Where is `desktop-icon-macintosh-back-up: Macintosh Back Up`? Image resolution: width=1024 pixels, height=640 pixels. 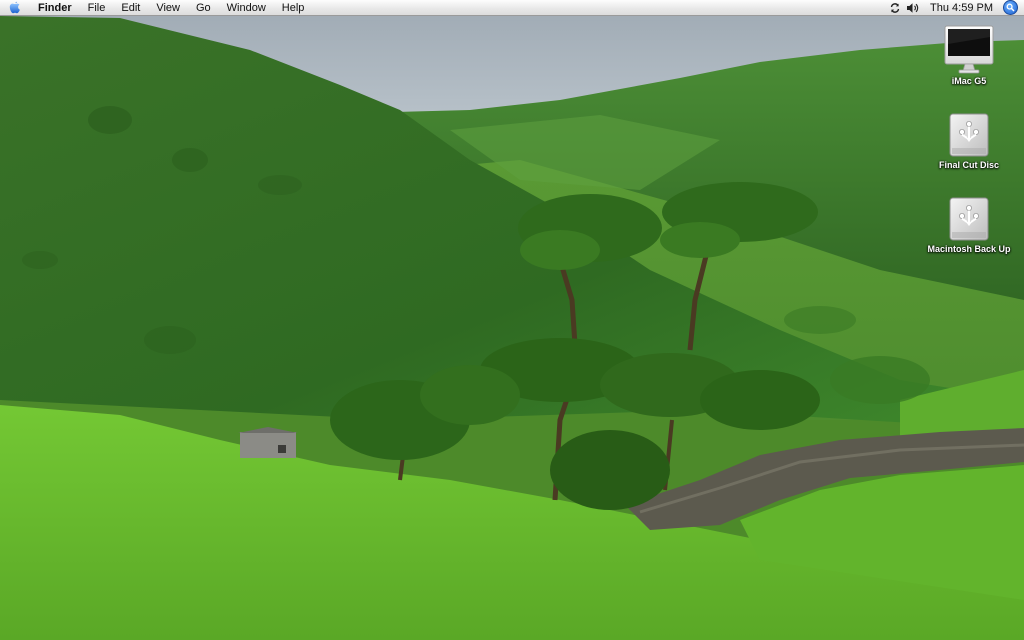
desktop-icon-macintosh-back-up: Macintosh Back Up is located at coordinates (969, 222).